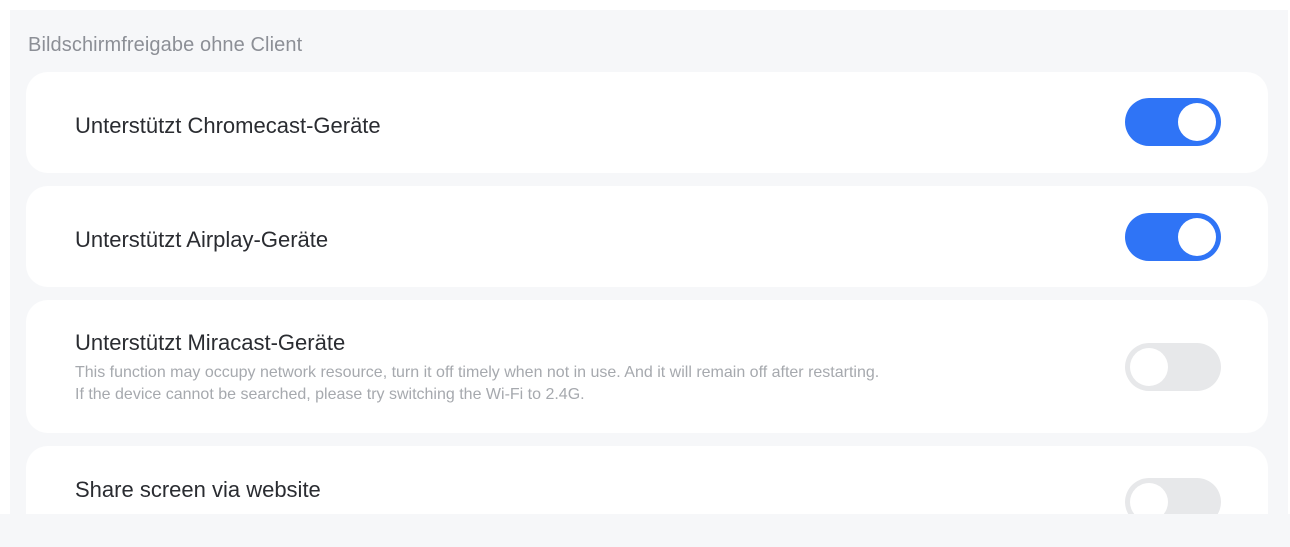 This screenshot has width=1290, height=547. What do you see at coordinates (645, 530) in the screenshot?
I see `bottom-bar` at bounding box center [645, 530].